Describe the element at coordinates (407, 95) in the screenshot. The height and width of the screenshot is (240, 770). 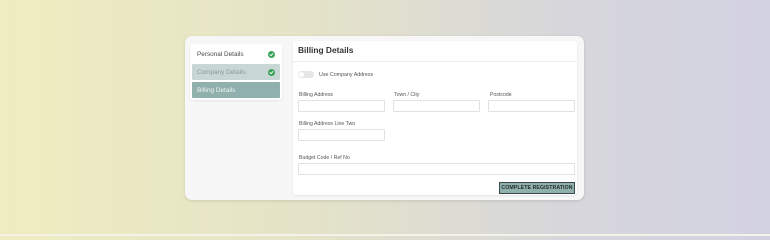
I see `town-city-label: Town / City` at that location.